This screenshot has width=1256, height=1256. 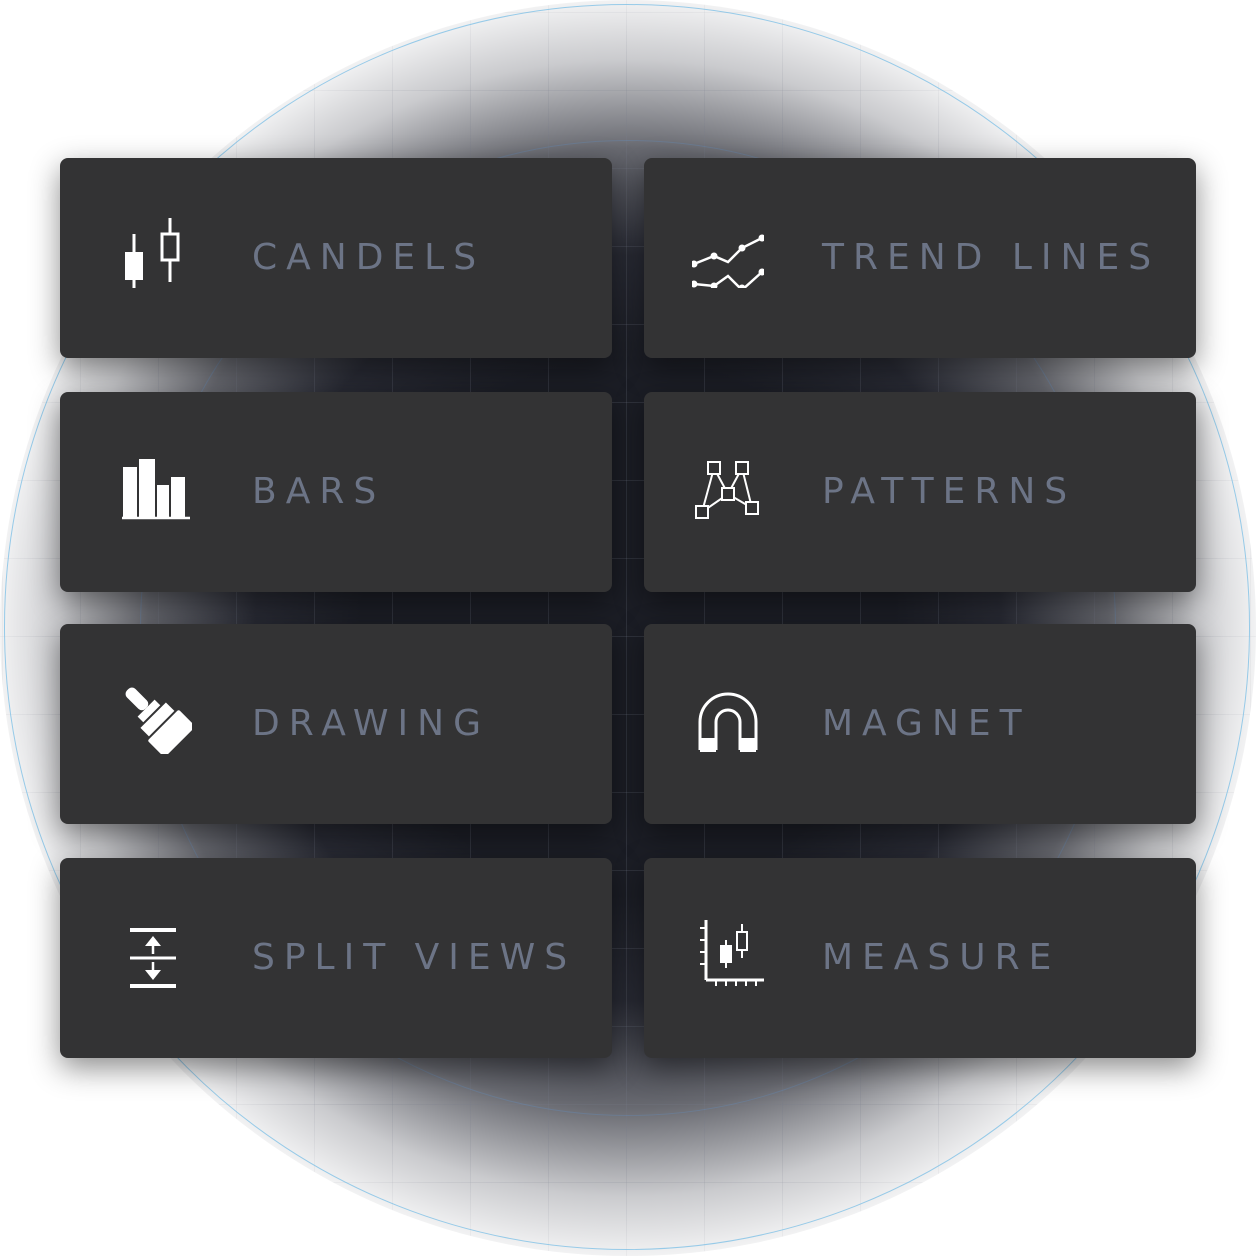 What do you see at coordinates (319, 491) in the screenshot?
I see `card-label: BARS` at bounding box center [319, 491].